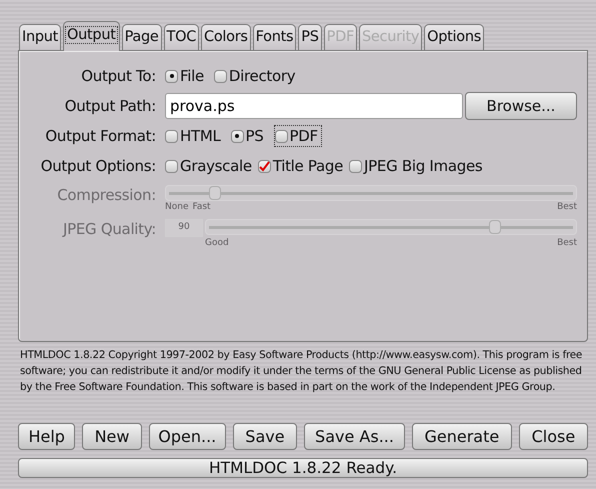 Image resolution: width=596 pixels, height=489 pixels. I want to click on action-button: Help, so click(47, 436).